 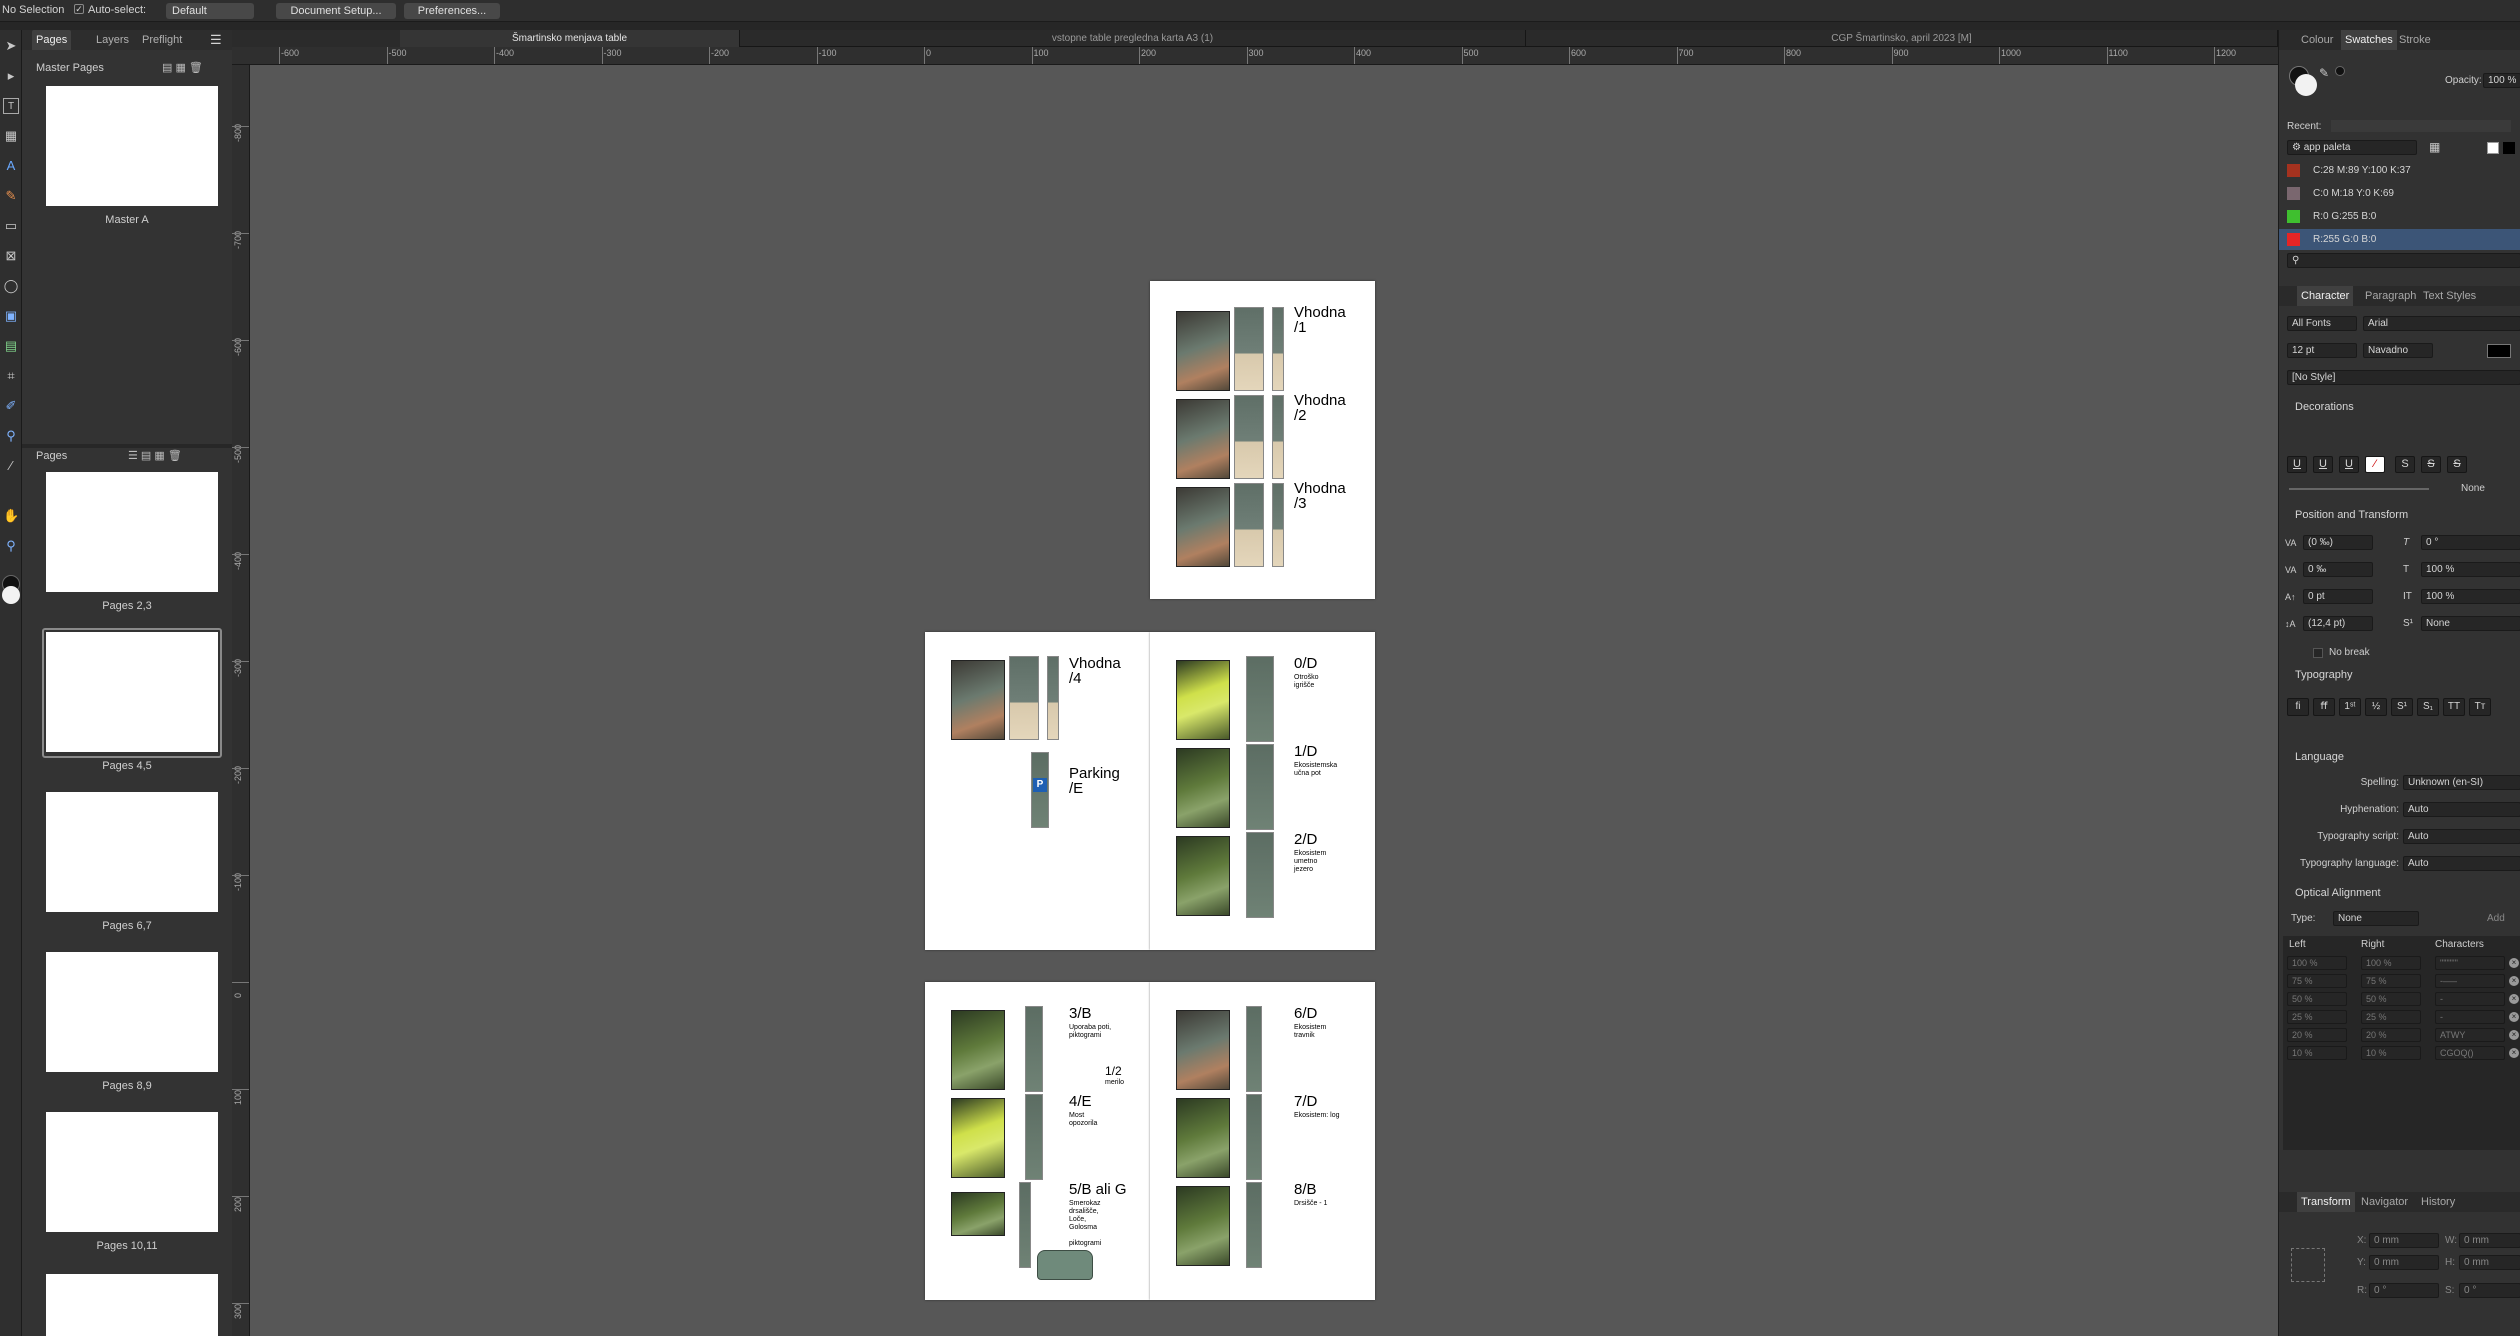 What do you see at coordinates (2431, 464) in the screenshot?
I see `double-strike-button: S` at bounding box center [2431, 464].